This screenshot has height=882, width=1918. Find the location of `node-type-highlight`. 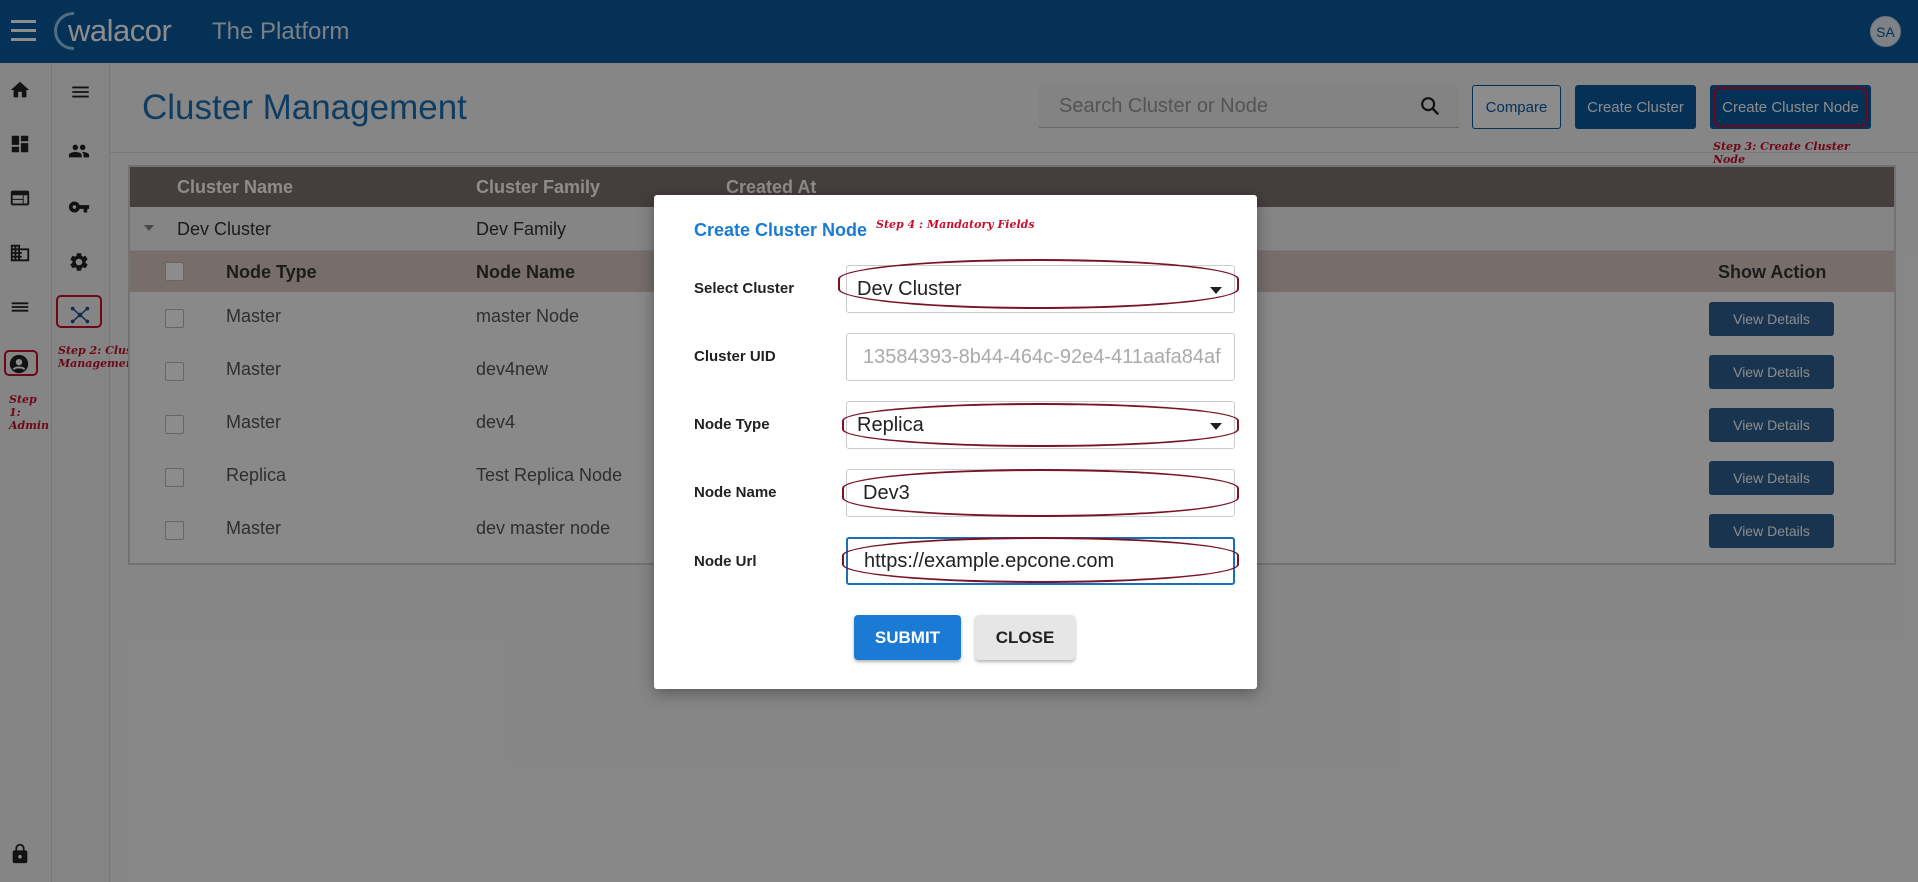

node-type-highlight is located at coordinates (1040, 425).